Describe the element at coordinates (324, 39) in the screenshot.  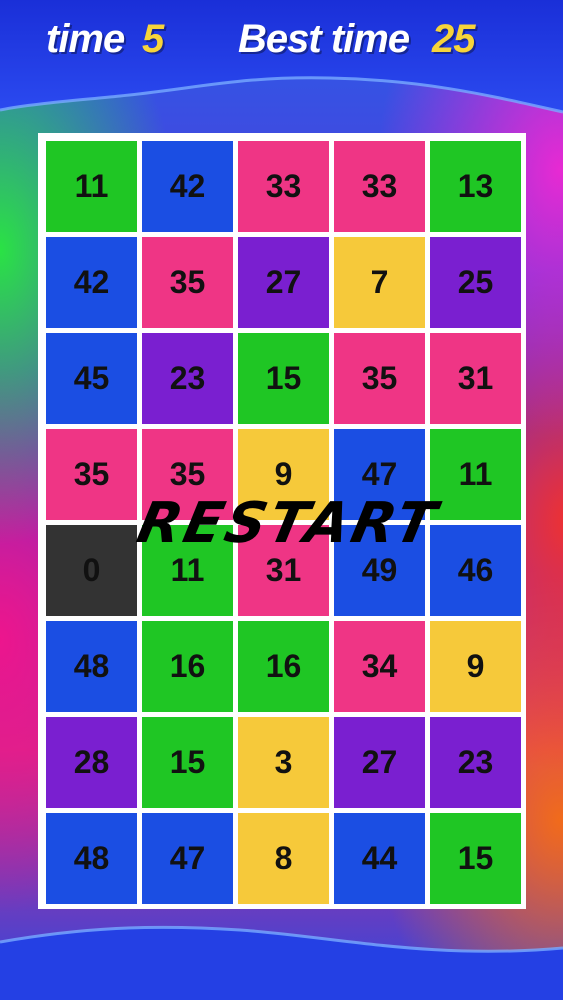
I see `best-time-label: Best time` at that location.